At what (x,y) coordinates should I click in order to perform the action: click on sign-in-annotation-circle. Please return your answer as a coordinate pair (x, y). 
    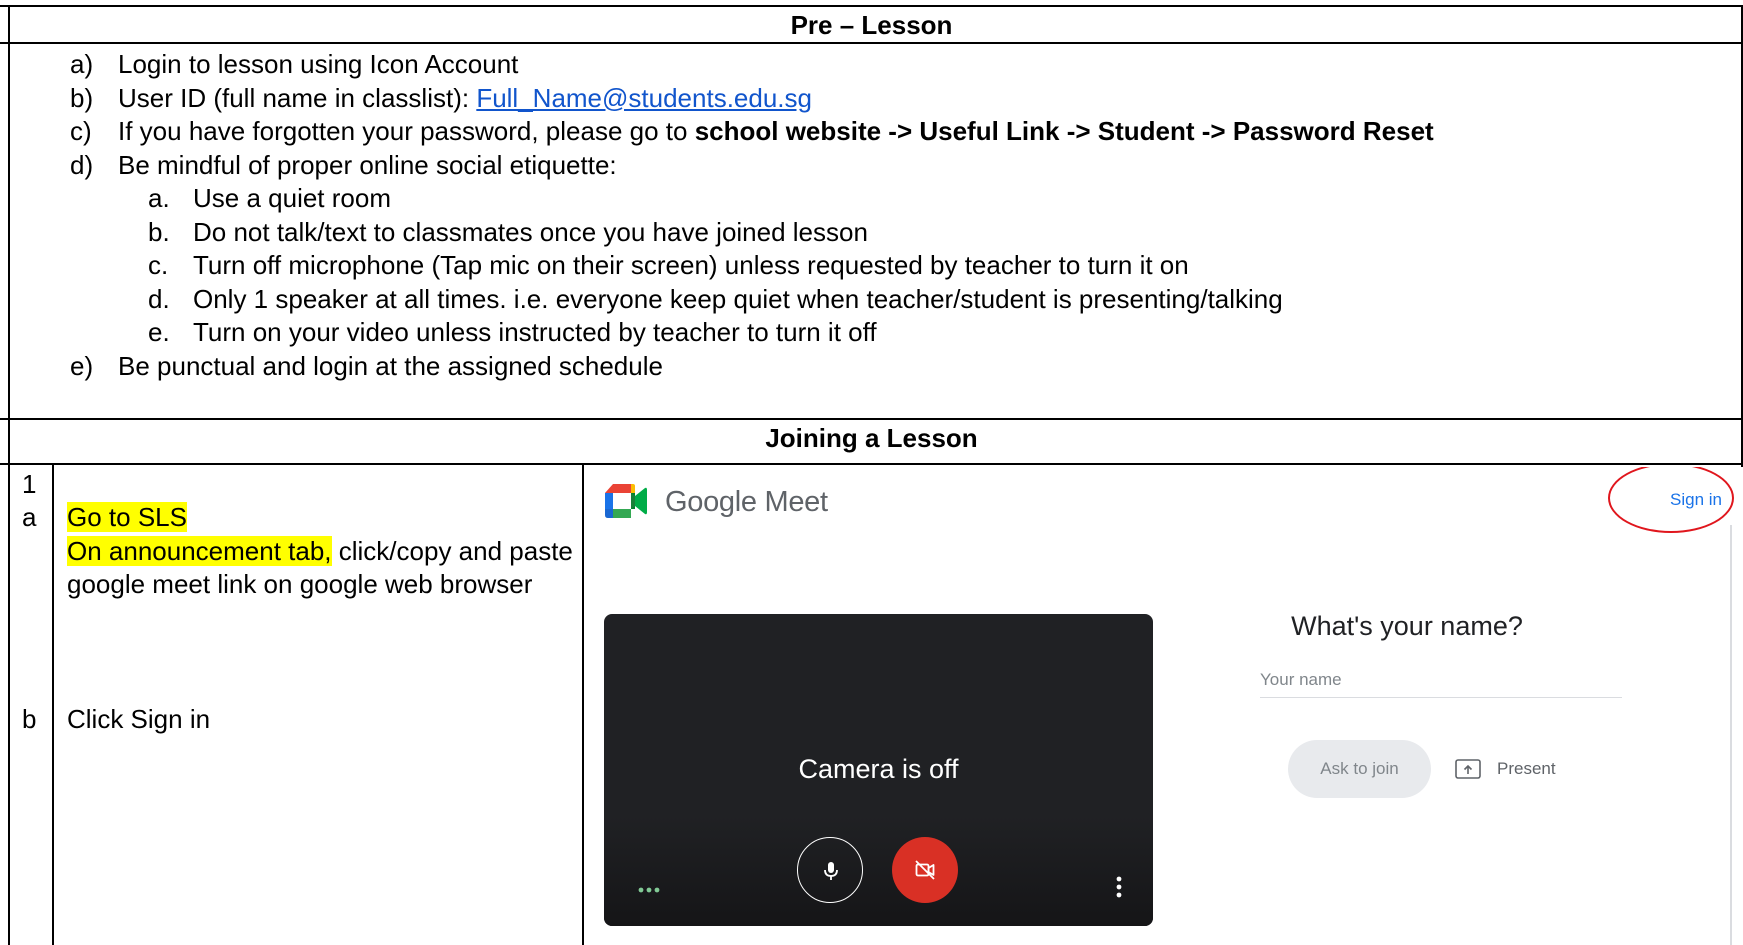
    Looking at the image, I should click on (1671, 500).